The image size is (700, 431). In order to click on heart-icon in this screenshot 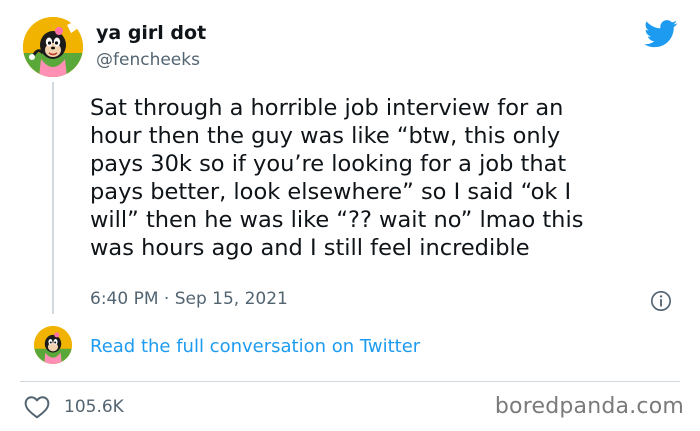, I will do `click(37, 407)`.